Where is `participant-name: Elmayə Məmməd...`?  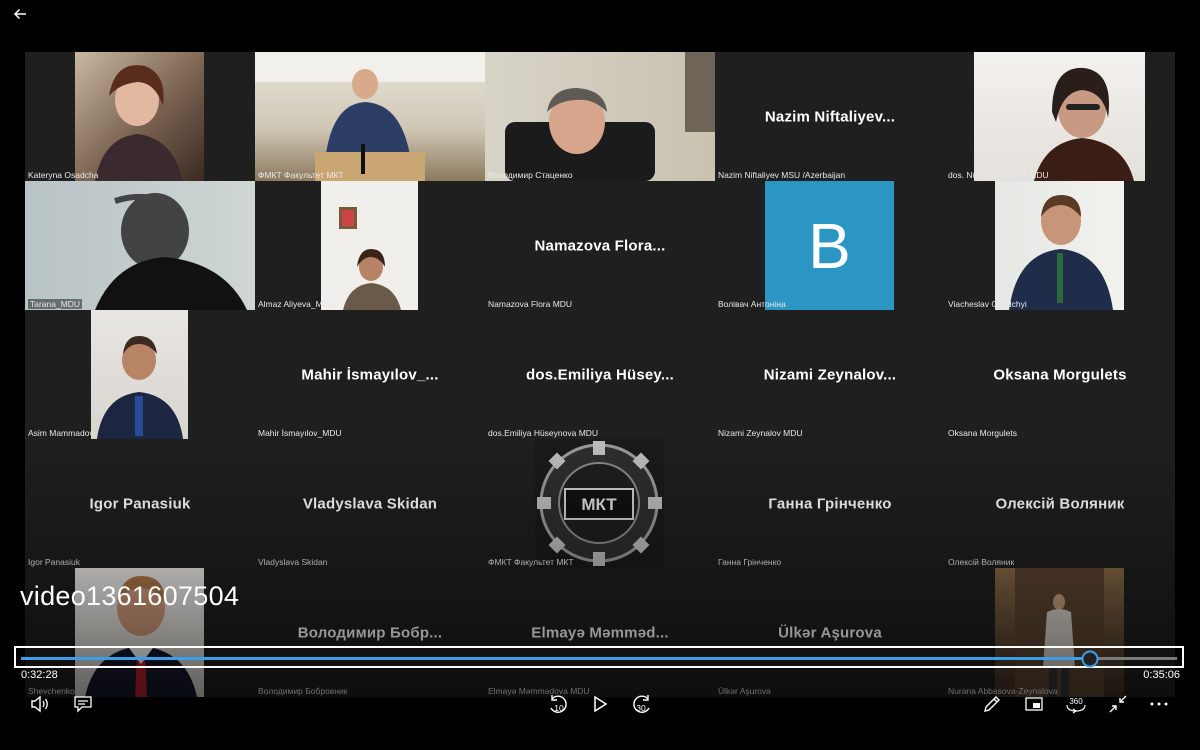
participant-name: Elmayə Məmməd... is located at coordinates (600, 632).